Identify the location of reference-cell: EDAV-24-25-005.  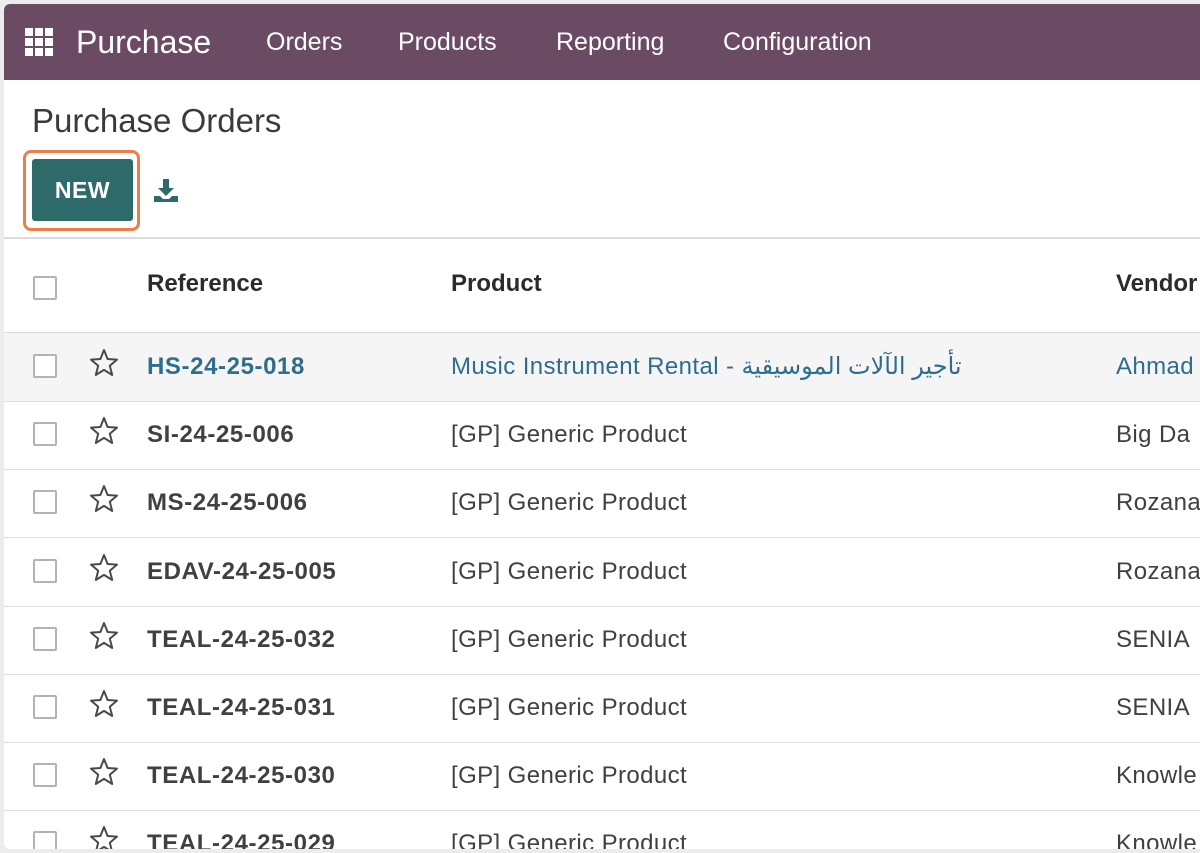
(242, 571).